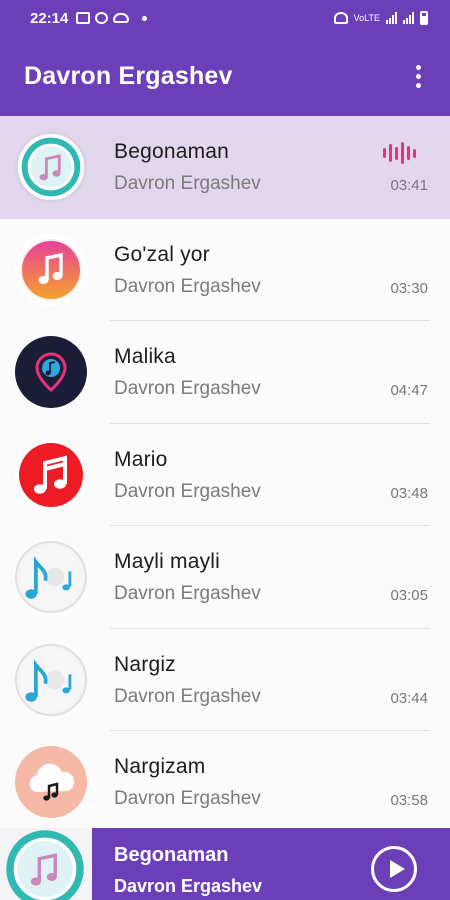 The height and width of the screenshot is (900, 450). What do you see at coordinates (45, 864) in the screenshot?
I see `player-cover-music-note-icon` at bounding box center [45, 864].